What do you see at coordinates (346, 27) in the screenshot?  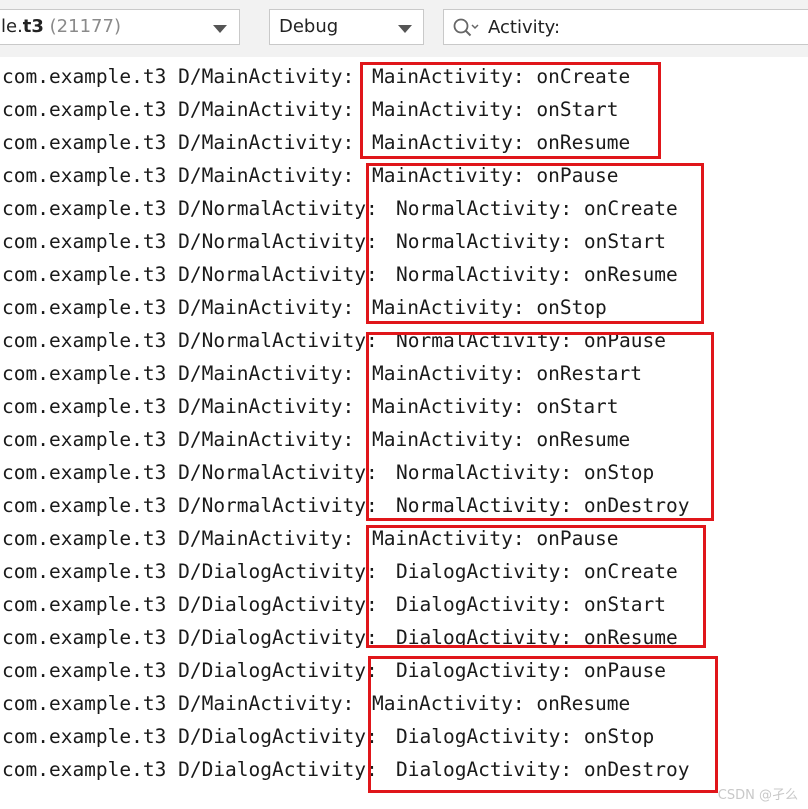 I see `log-level-dropdown: Debug` at bounding box center [346, 27].